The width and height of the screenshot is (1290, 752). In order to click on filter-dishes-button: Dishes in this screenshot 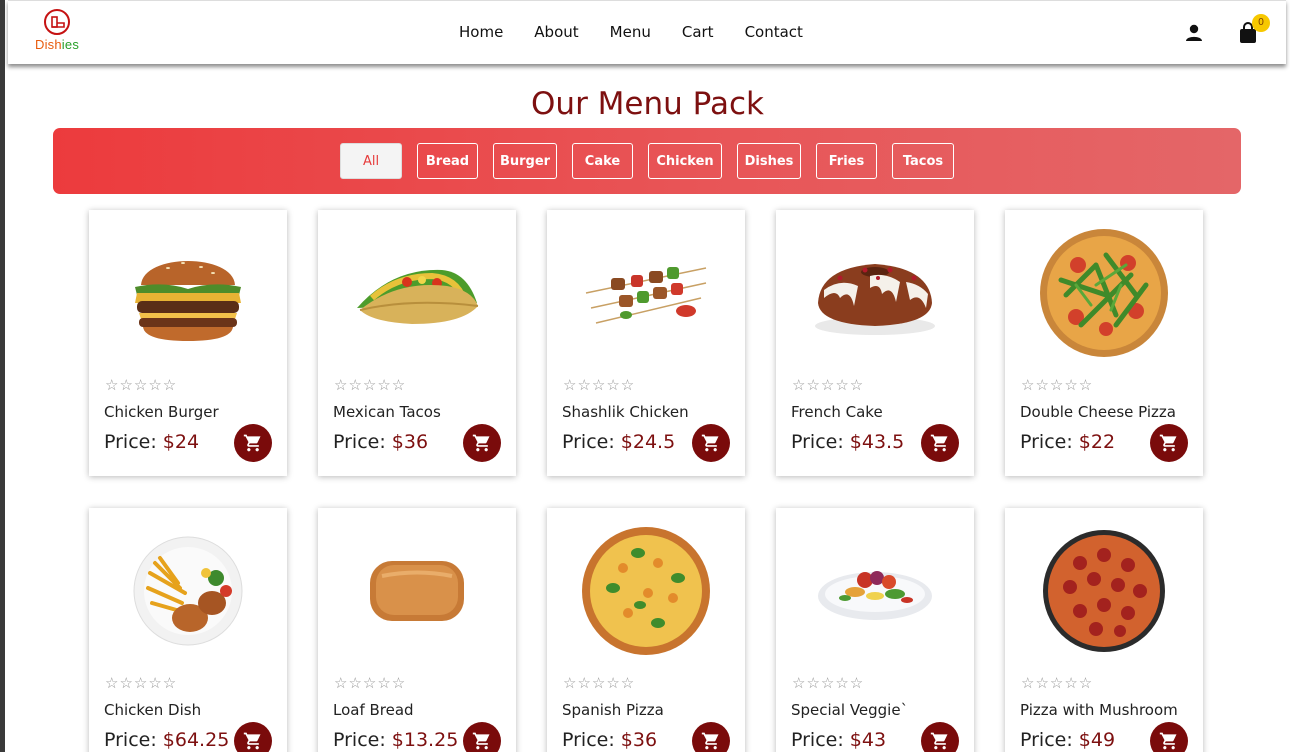, I will do `click(769, 161)`.